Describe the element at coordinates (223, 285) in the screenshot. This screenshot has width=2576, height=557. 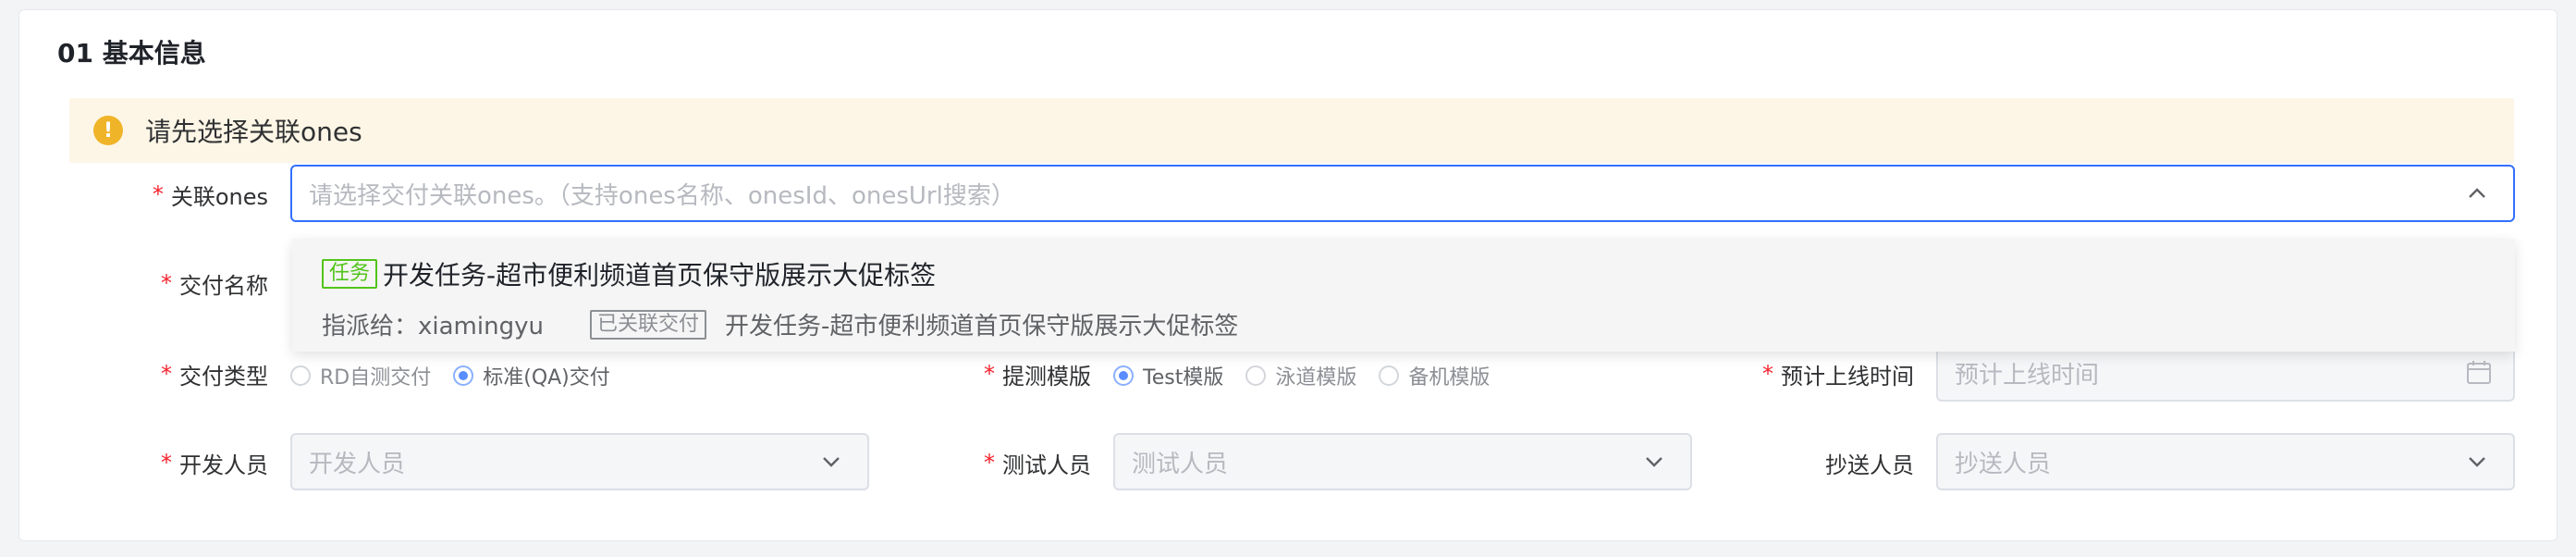
I see `delivery-name-label-text: 交付名称` at that location.